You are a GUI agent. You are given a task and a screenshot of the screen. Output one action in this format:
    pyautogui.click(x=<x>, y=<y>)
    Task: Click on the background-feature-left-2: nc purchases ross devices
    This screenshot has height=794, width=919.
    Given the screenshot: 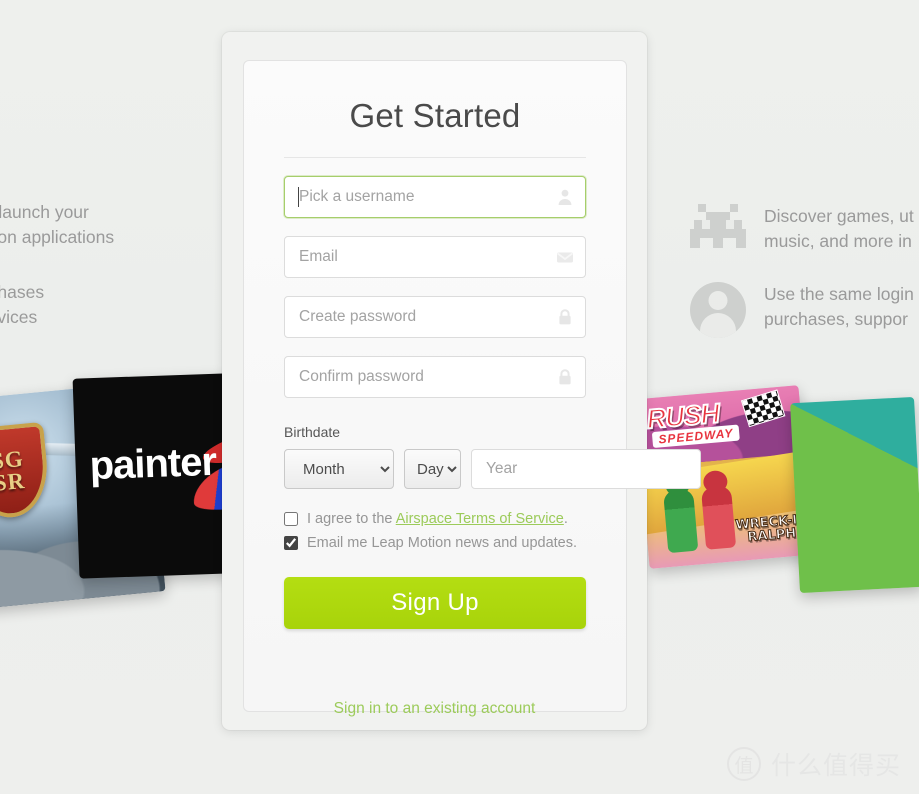 What is the action you would take?
    pyautogui.click(x=22, y=305)
    